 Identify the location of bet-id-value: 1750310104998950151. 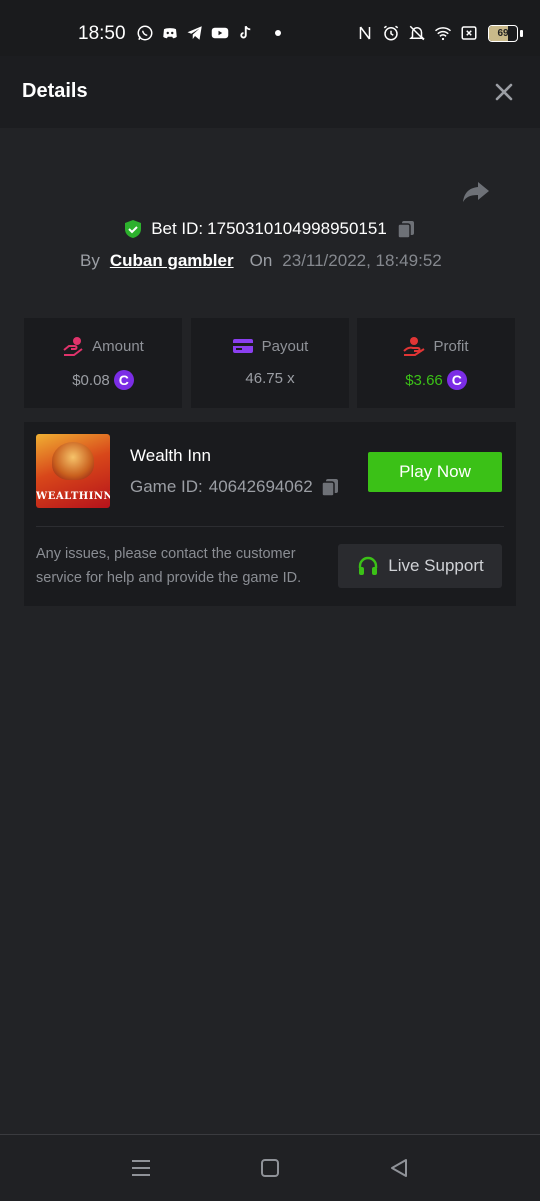
(297, 228).